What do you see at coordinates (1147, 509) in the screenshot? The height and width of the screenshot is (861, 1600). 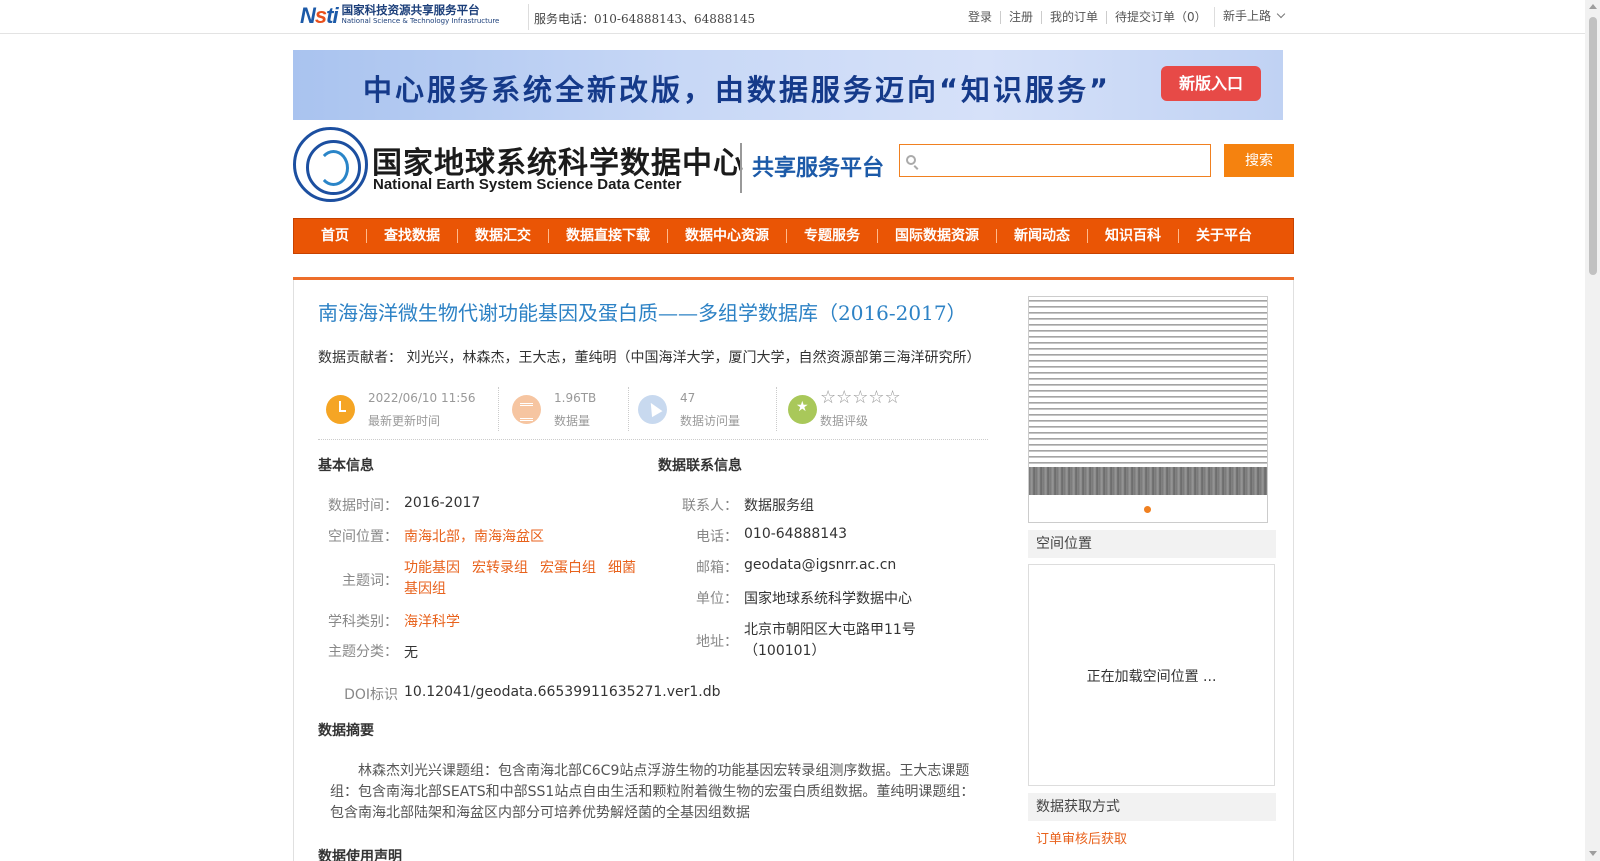 I see `carousel-dot` at bounding box center [1147, 509].